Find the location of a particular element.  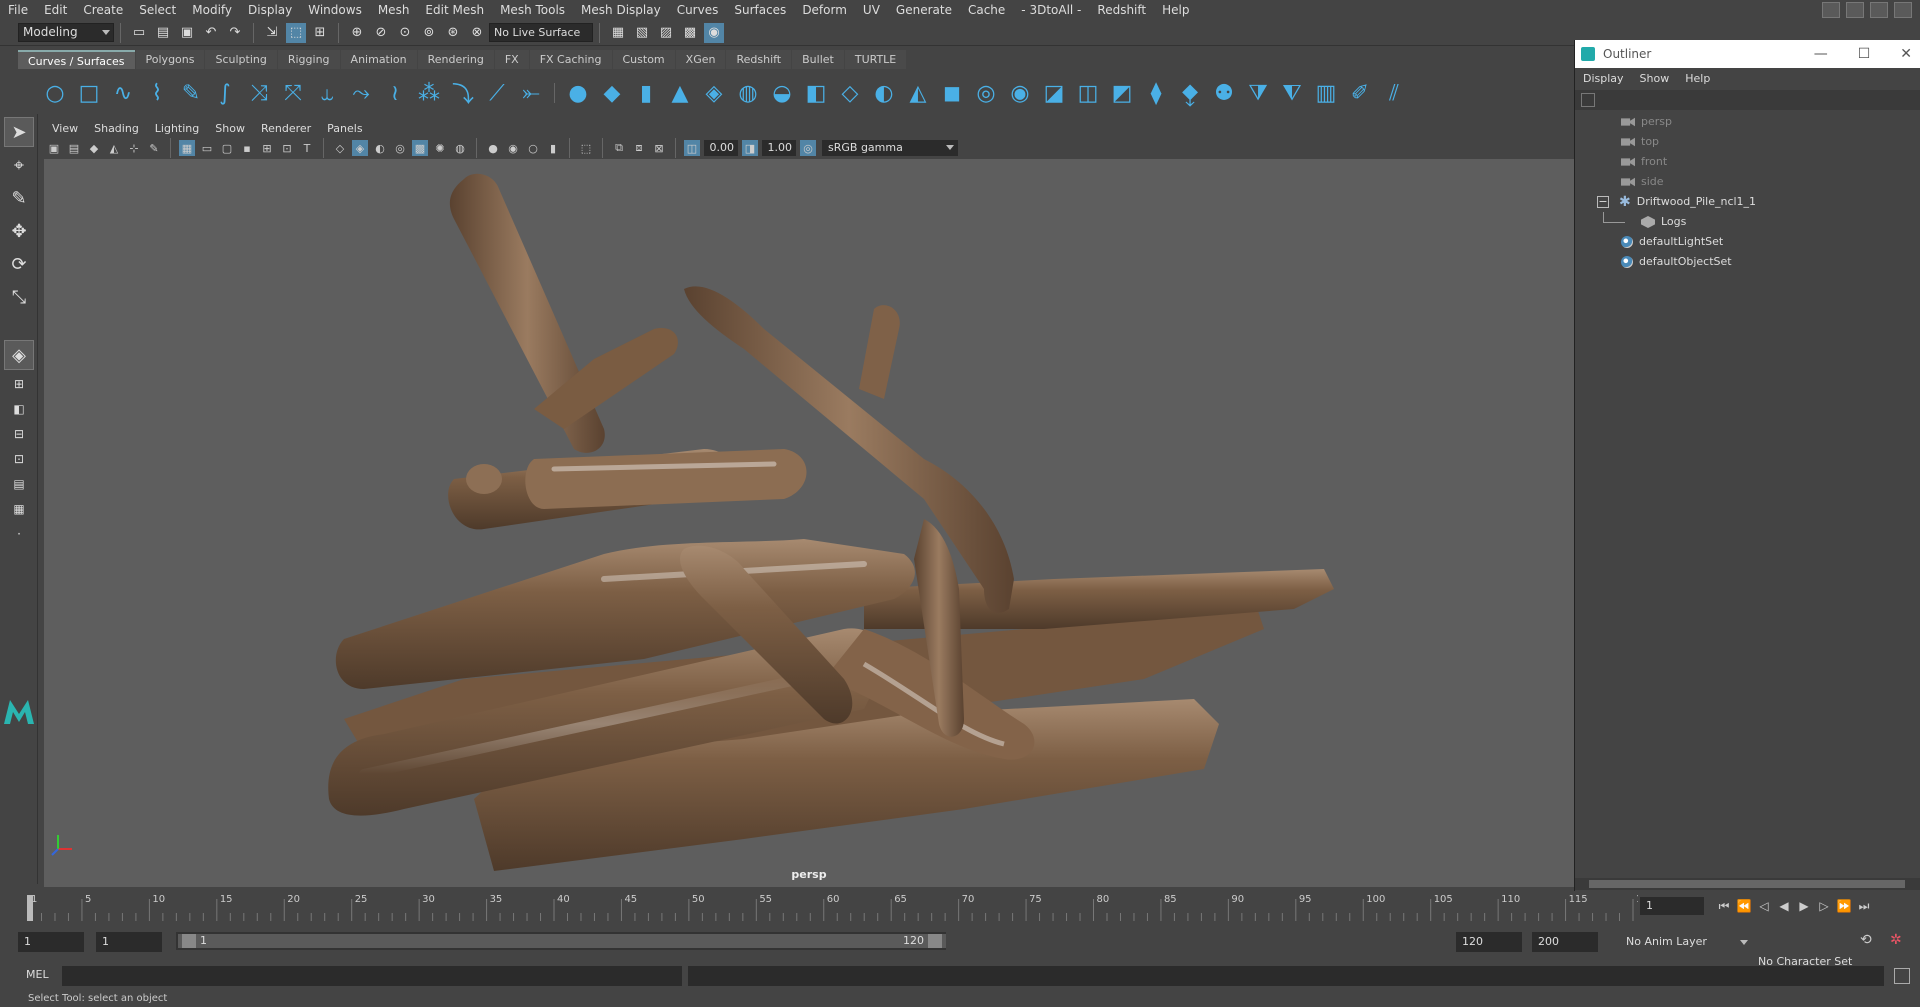

ipr-render-icon: ▨ is located at coordinates (666, 33).